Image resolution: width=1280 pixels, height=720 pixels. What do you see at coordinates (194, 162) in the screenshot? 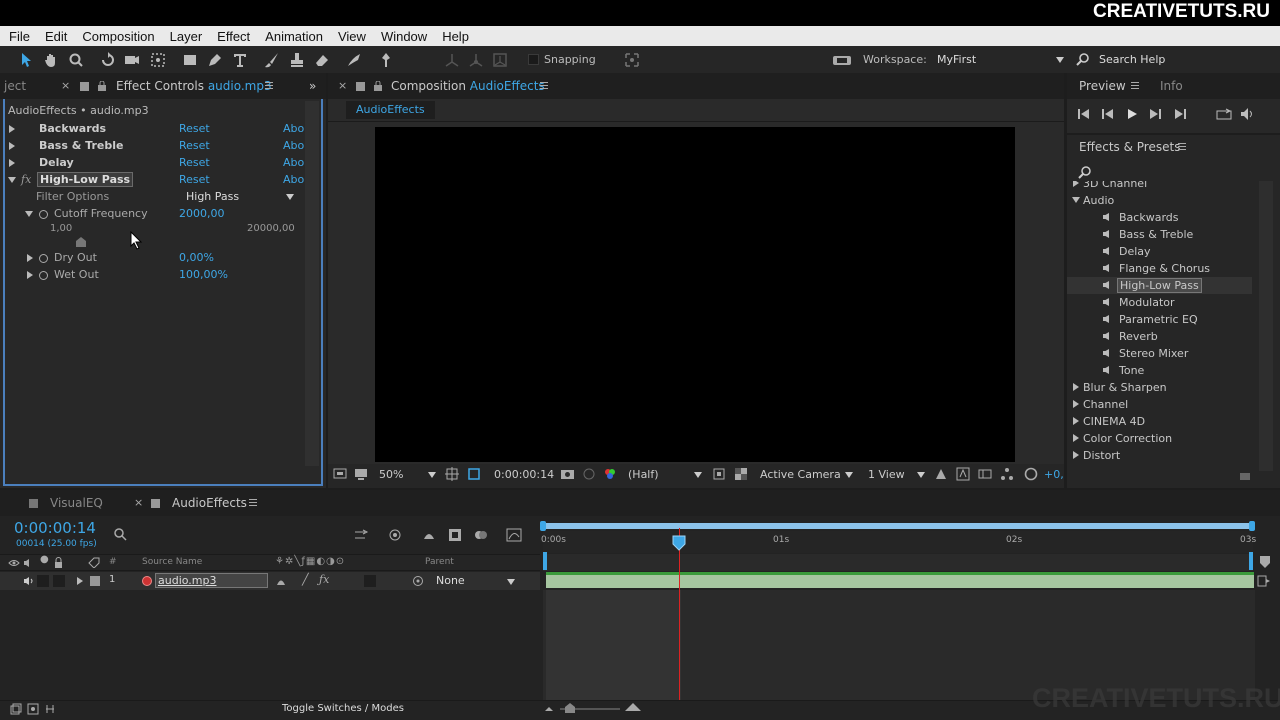
I see `reset-link: Reset` at bounding box center [194, 162].